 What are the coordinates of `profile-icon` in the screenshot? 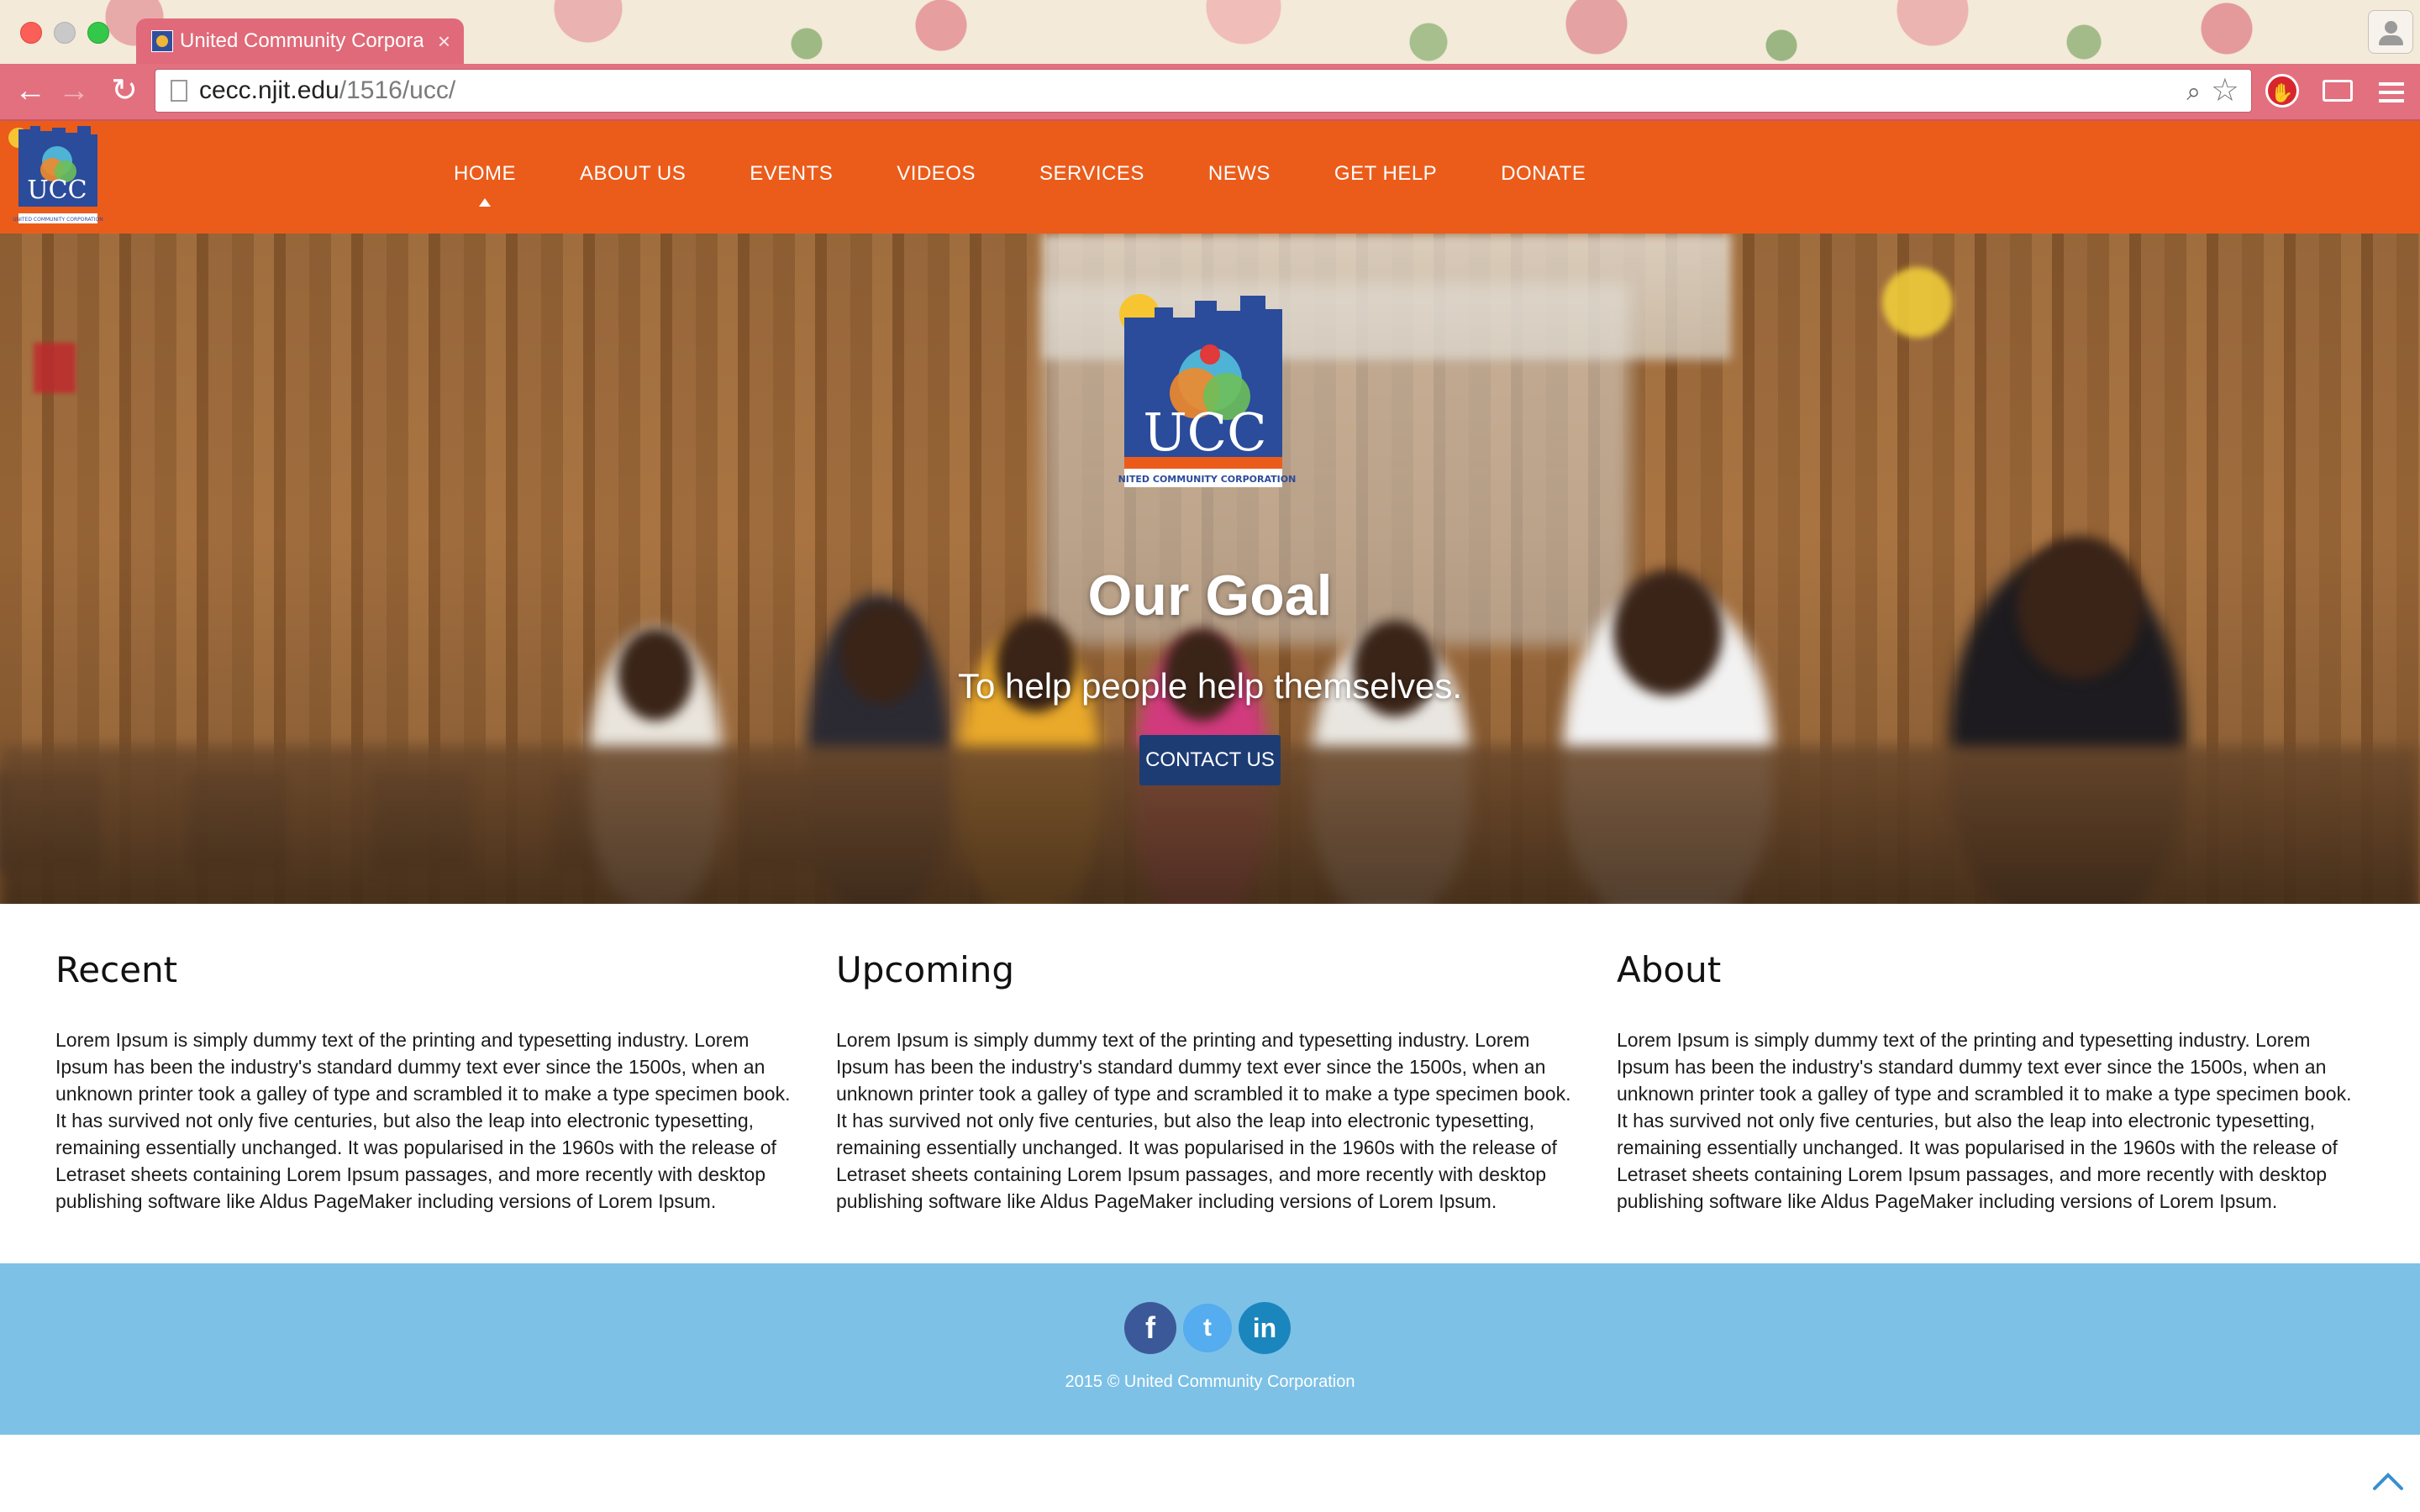 It's located at (2390, 32).